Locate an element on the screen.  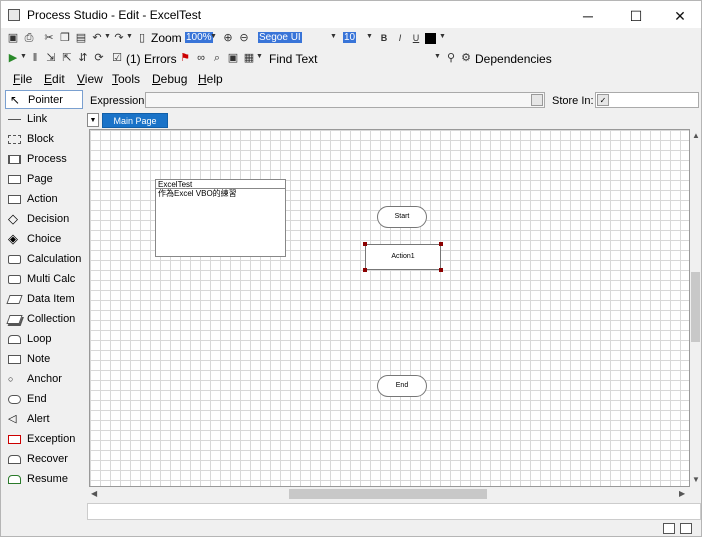
horizontal-scrollbar: ◀ ▶ is located at coordinates (389, 494).